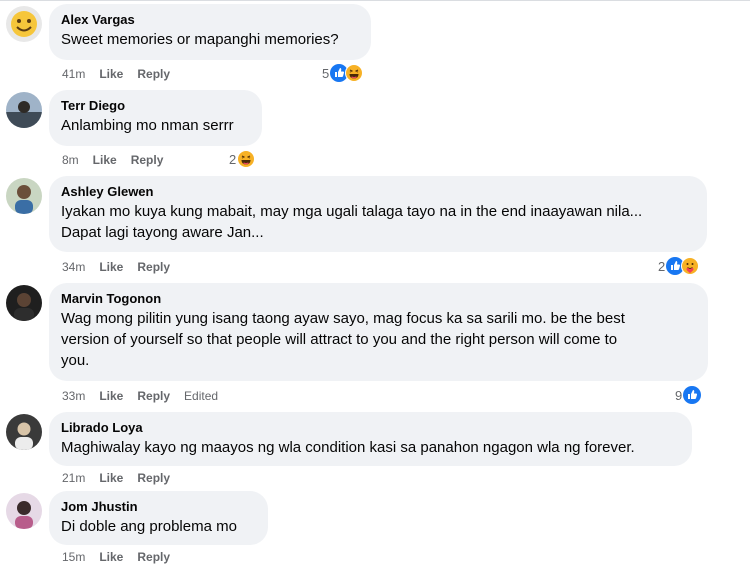  I want to click on comment-actions: 15m Like Reply, so click(123, 557).